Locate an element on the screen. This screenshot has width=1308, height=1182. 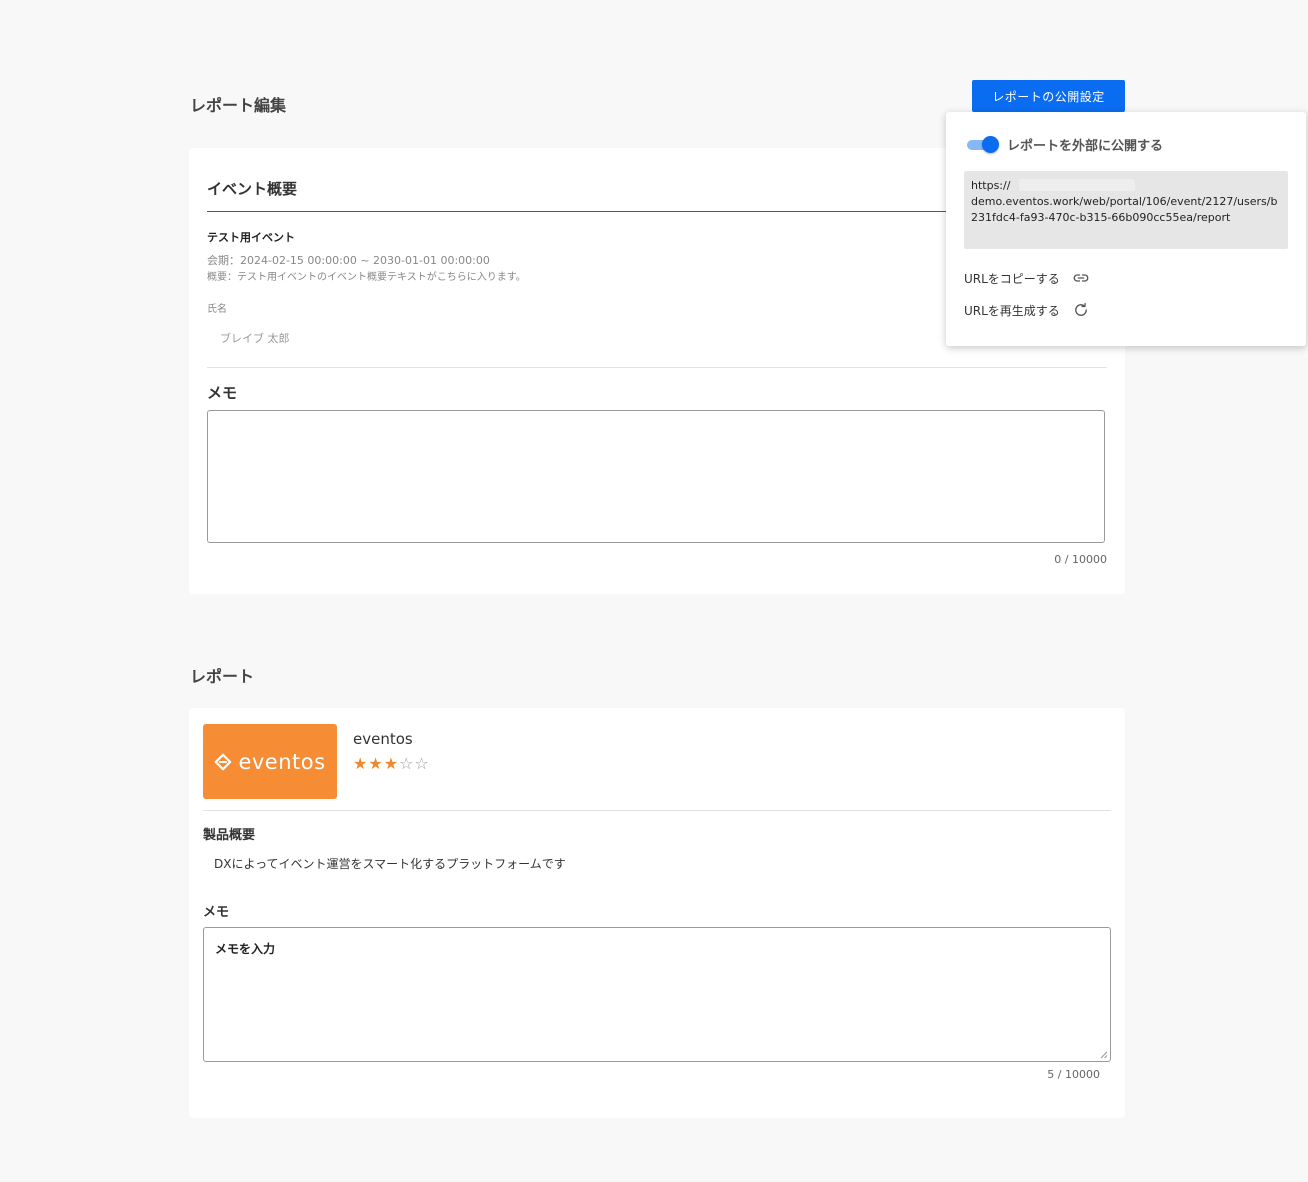
event-overview-heading: イベント概要 is located at coordinates (252, 189).